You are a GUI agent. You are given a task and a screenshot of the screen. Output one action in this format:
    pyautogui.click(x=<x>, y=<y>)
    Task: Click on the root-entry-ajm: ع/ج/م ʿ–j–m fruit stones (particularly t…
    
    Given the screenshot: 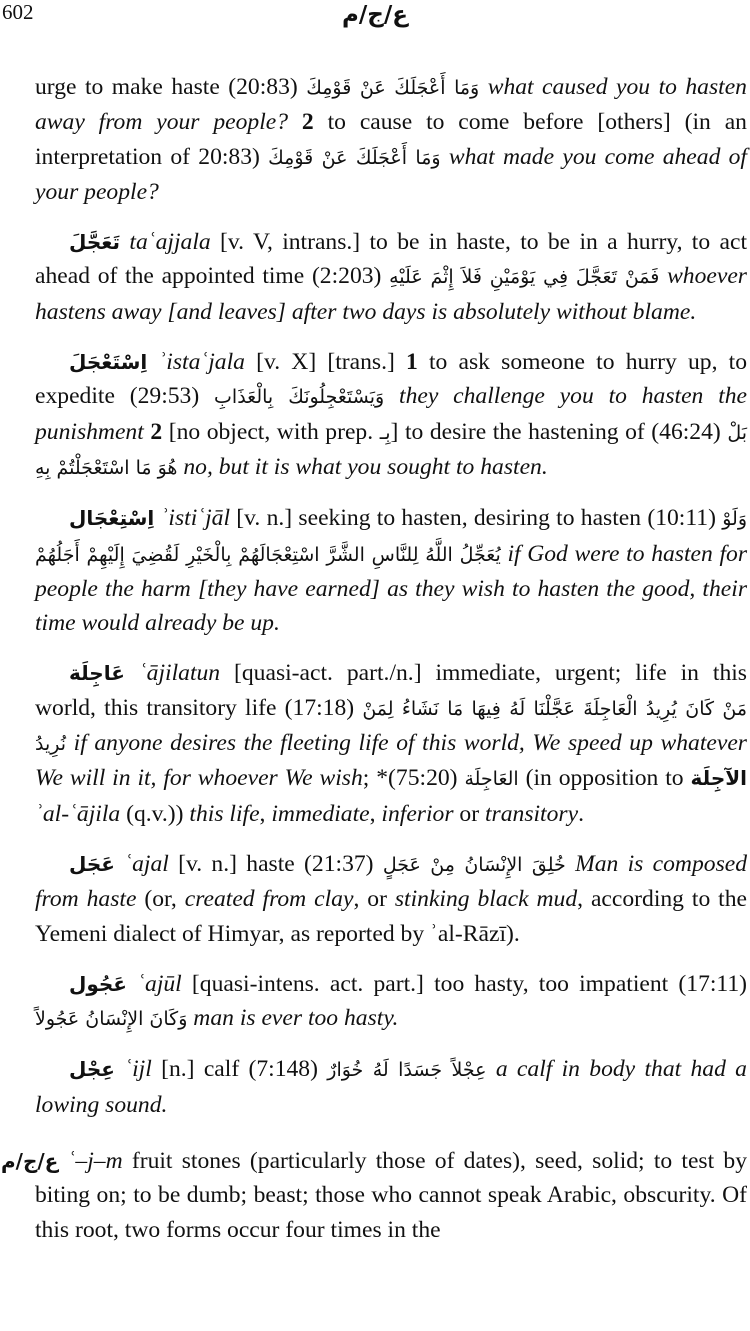 What is the action you would take?
    pyautogui.click(x=374, y=1195)
    